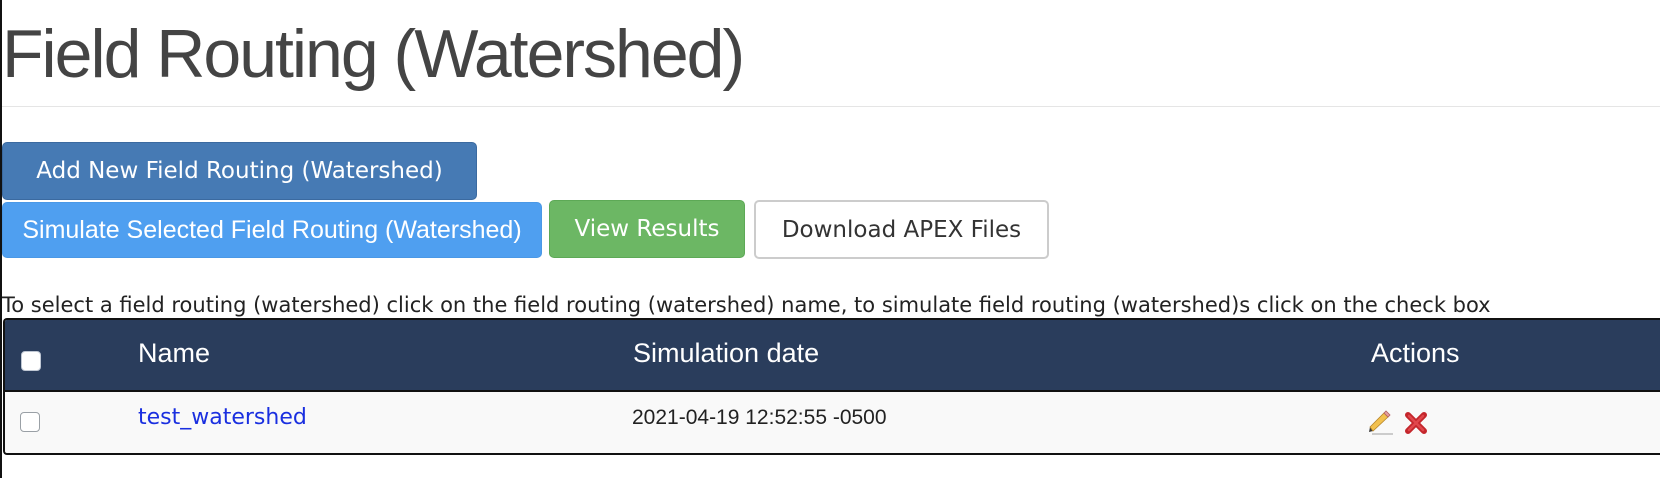  What do you see at coordinates (174, 353) in the screenshot?
I see `column-header-name: Name` at bounding box center [174, 353].